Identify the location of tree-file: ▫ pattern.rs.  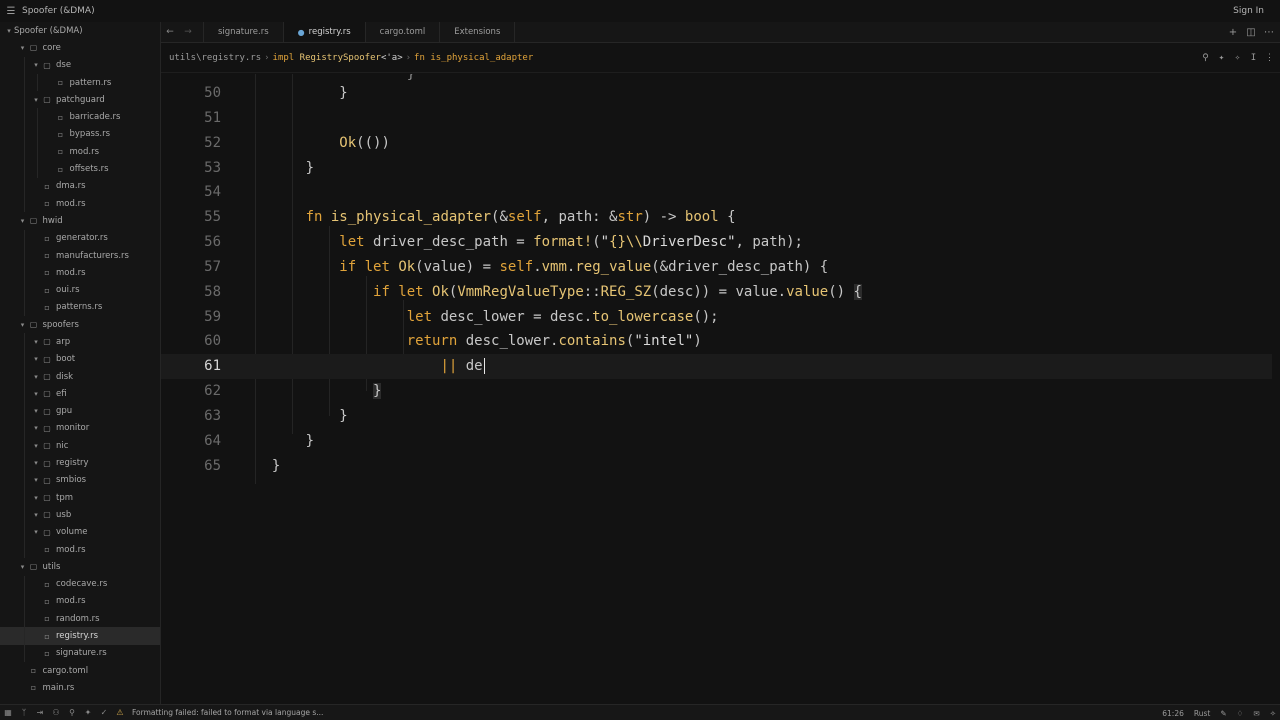
(80, 82).